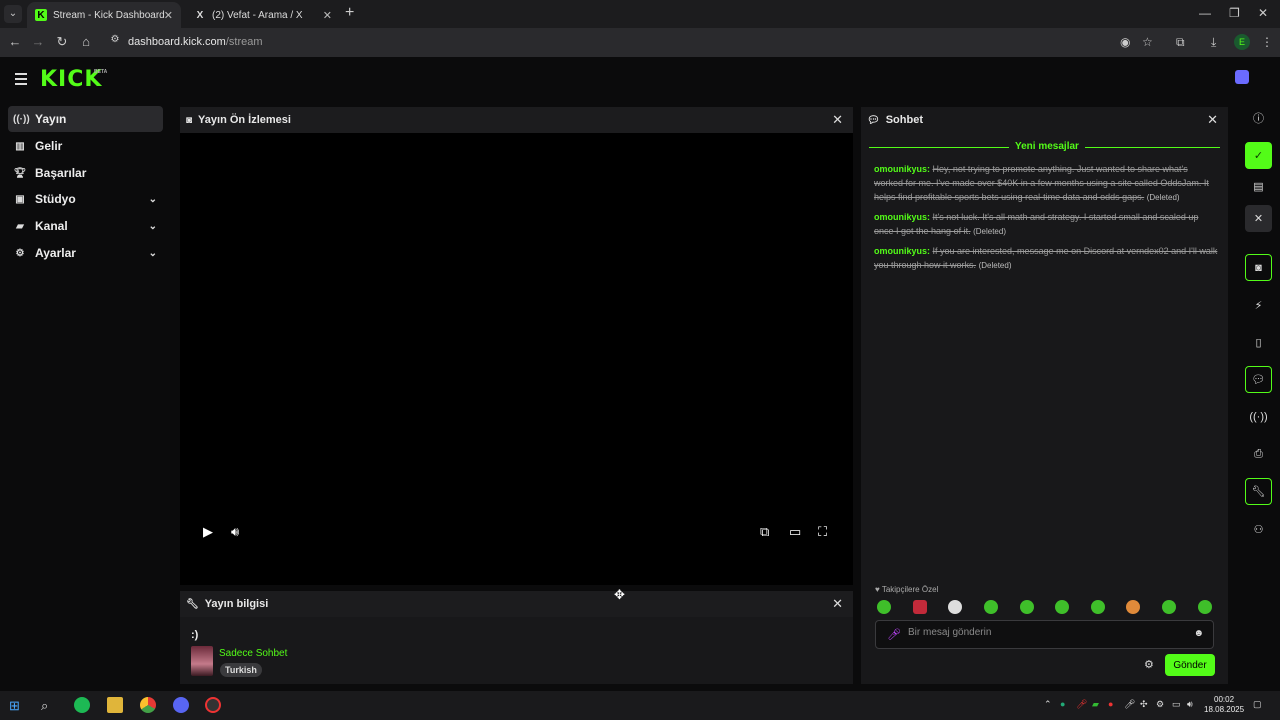 The width and height of the screenshot is (1280, 720). Describe the element at coordinates (1144, 704) in the screenshot. I see `tray-app-icon: ✣` at that location.